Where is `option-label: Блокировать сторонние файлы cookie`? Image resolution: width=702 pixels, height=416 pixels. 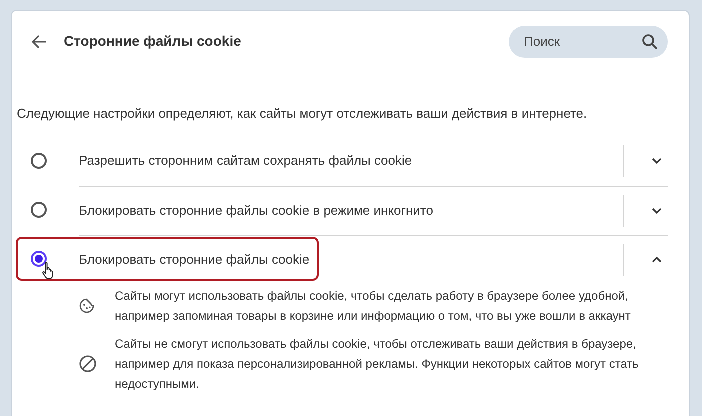
option-label: Блокировать сторонние файлы cookie is located at coordinates (194, 260).